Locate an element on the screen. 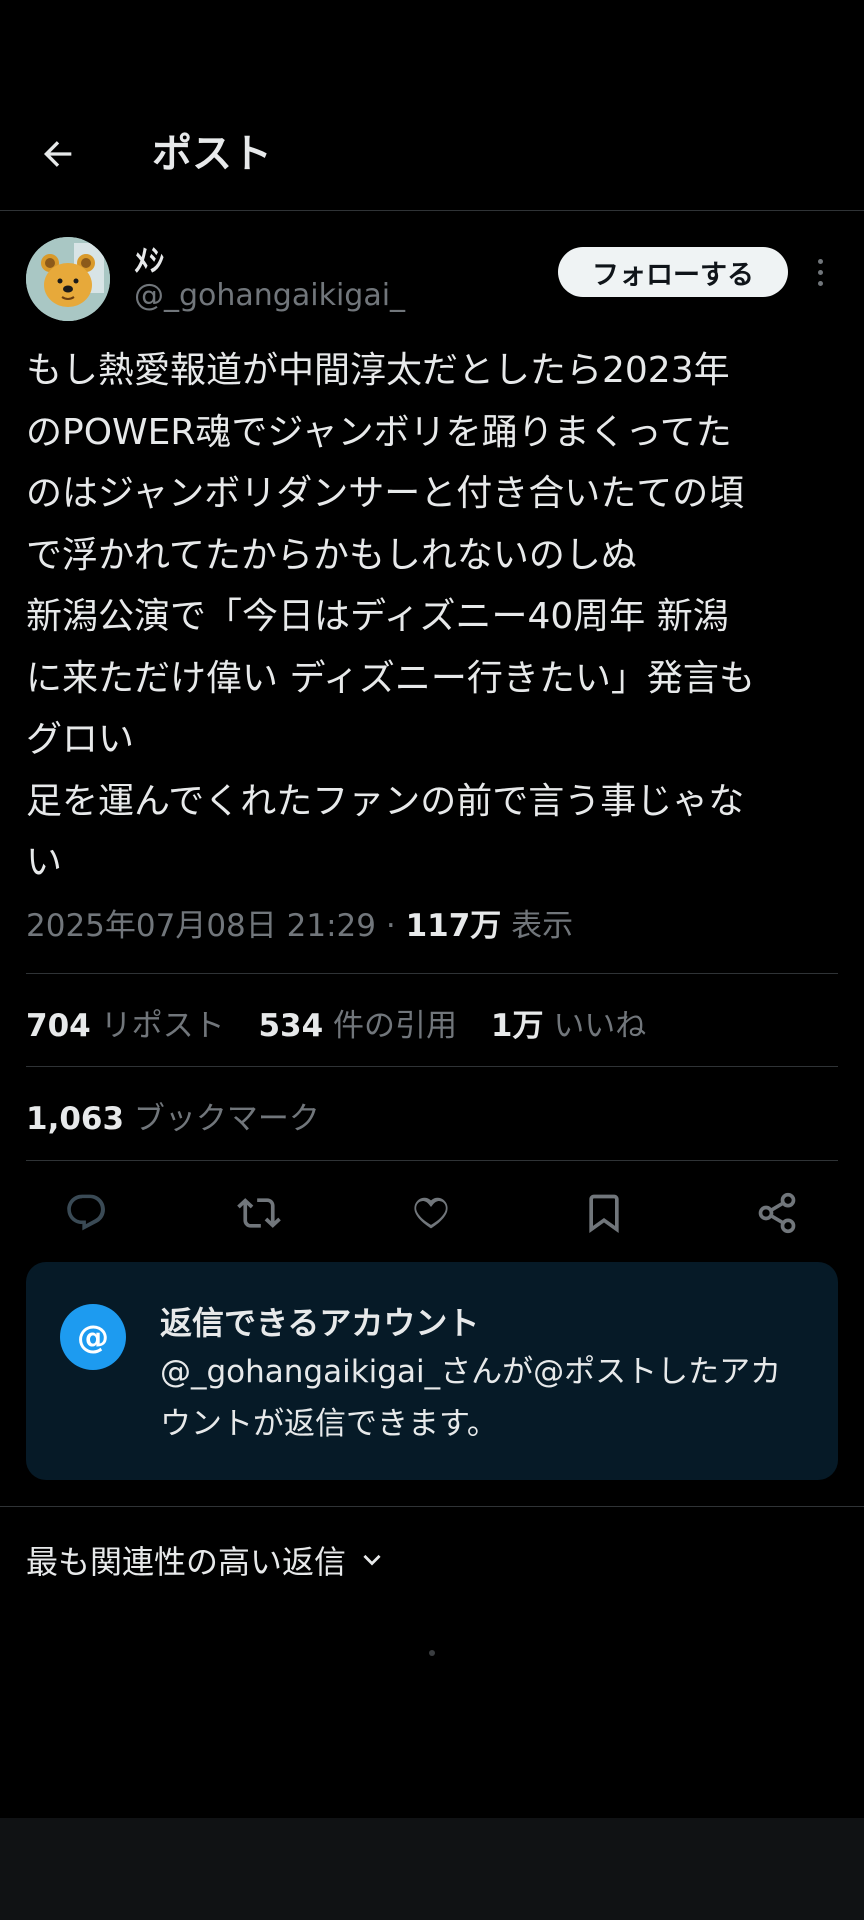  bookmark-label: ブックマーク is located at coordinates (226, 1119).